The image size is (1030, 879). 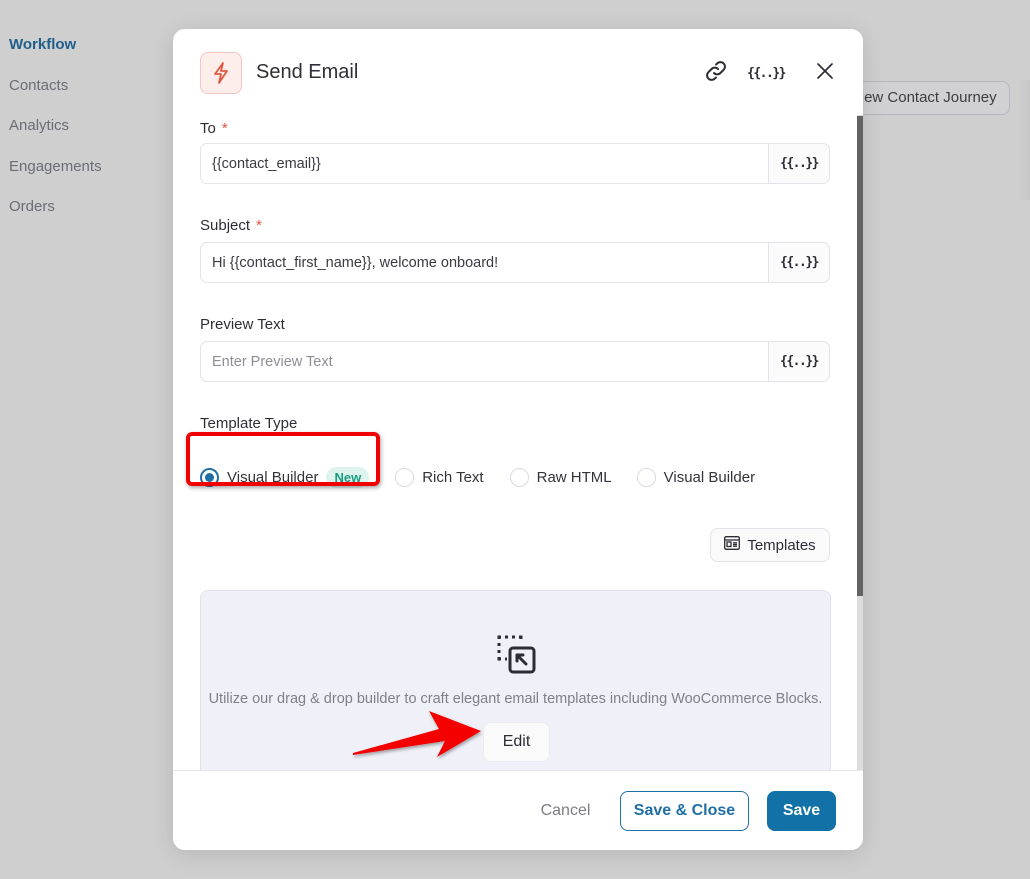 I want to click on radio-label: Rich Text, so click(x=453, y=477).